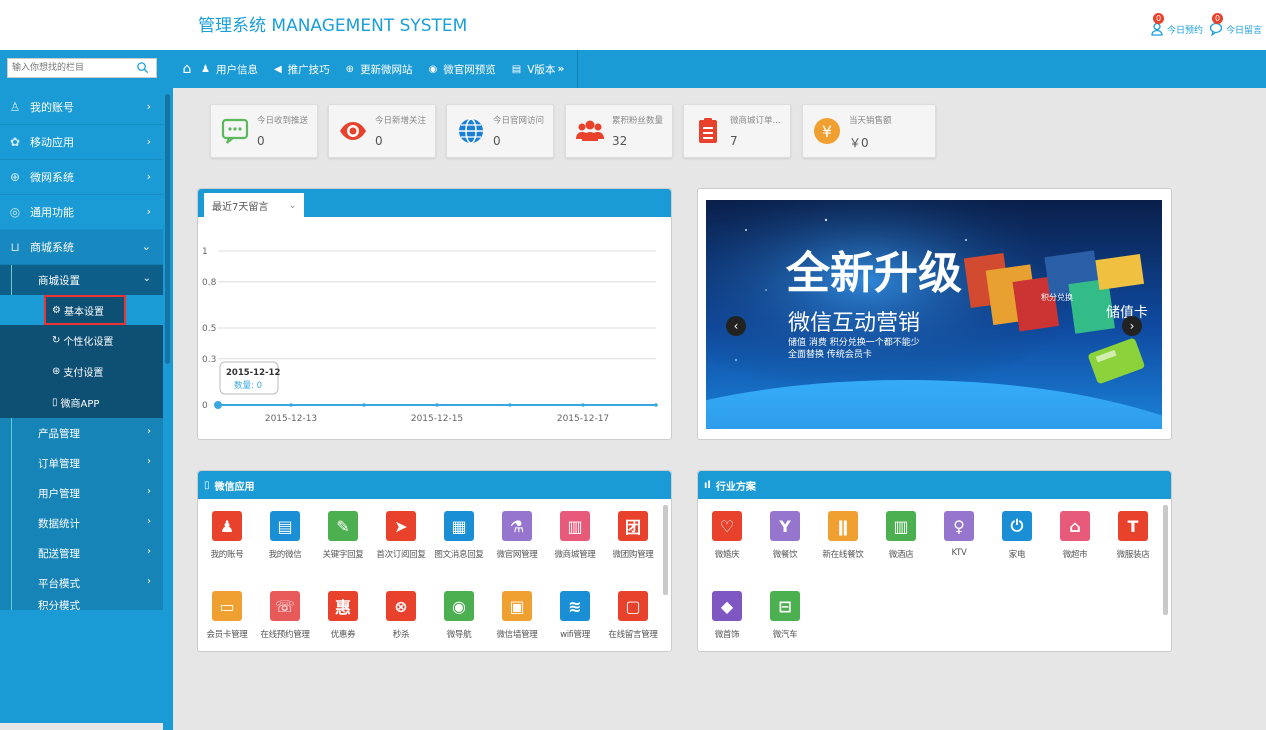 This screenshot has width=1266, height=730. Describe the element at coordinates (401, 621) in the screenshot. I see `app-tile-item: ⊗ 秒杀` at that location.